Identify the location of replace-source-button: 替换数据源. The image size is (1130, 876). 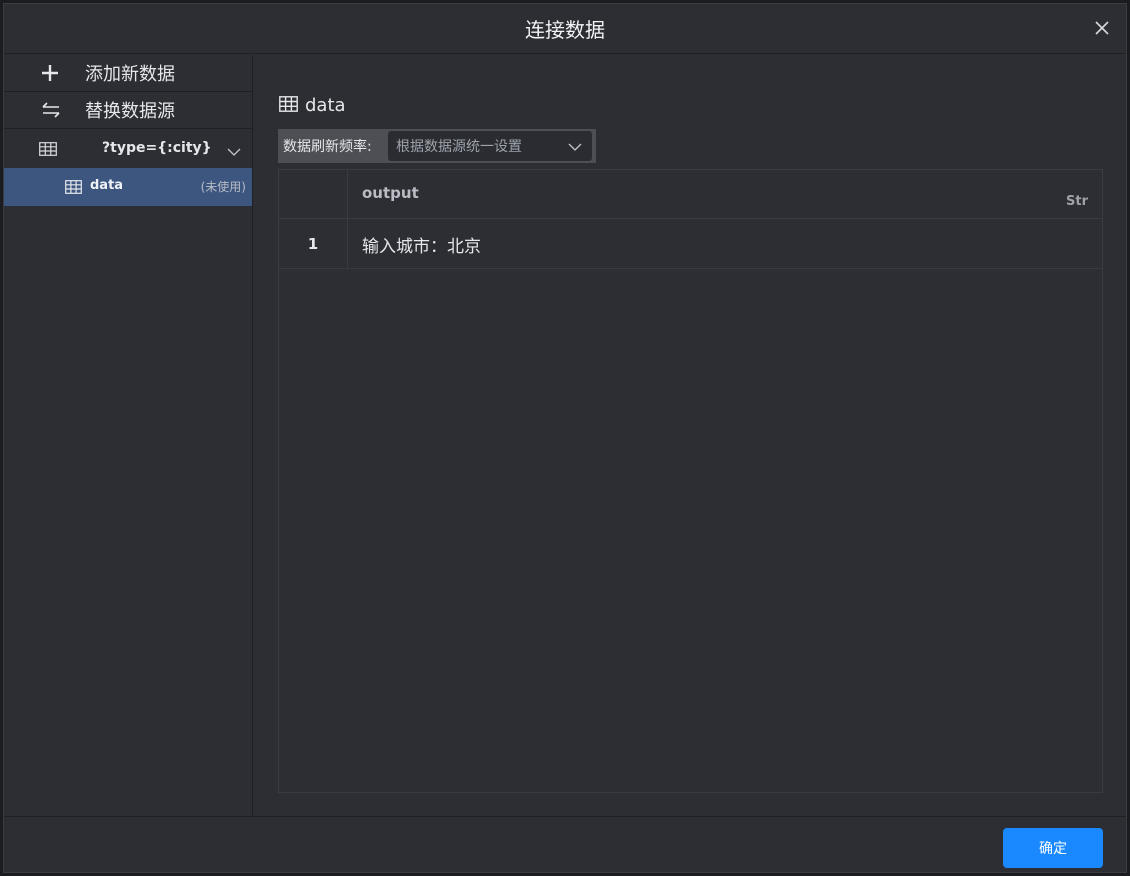
(128, 110).